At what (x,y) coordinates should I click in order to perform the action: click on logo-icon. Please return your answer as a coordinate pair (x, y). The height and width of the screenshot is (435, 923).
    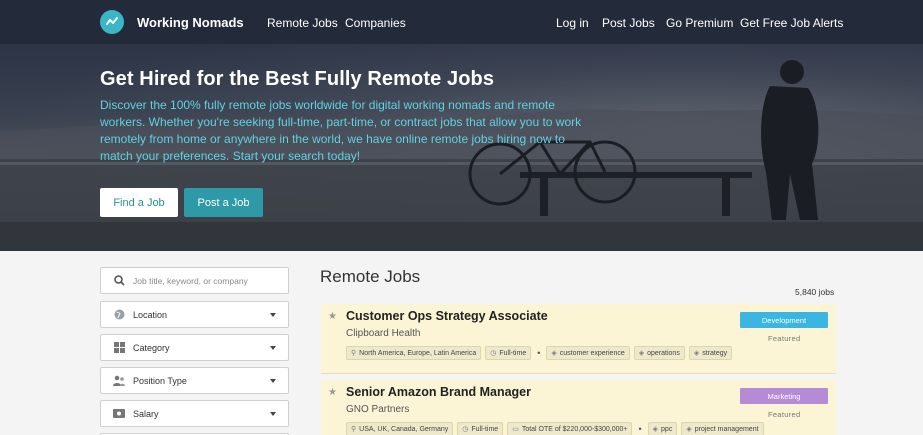
    Looking at the image, I should click on (112, 22).